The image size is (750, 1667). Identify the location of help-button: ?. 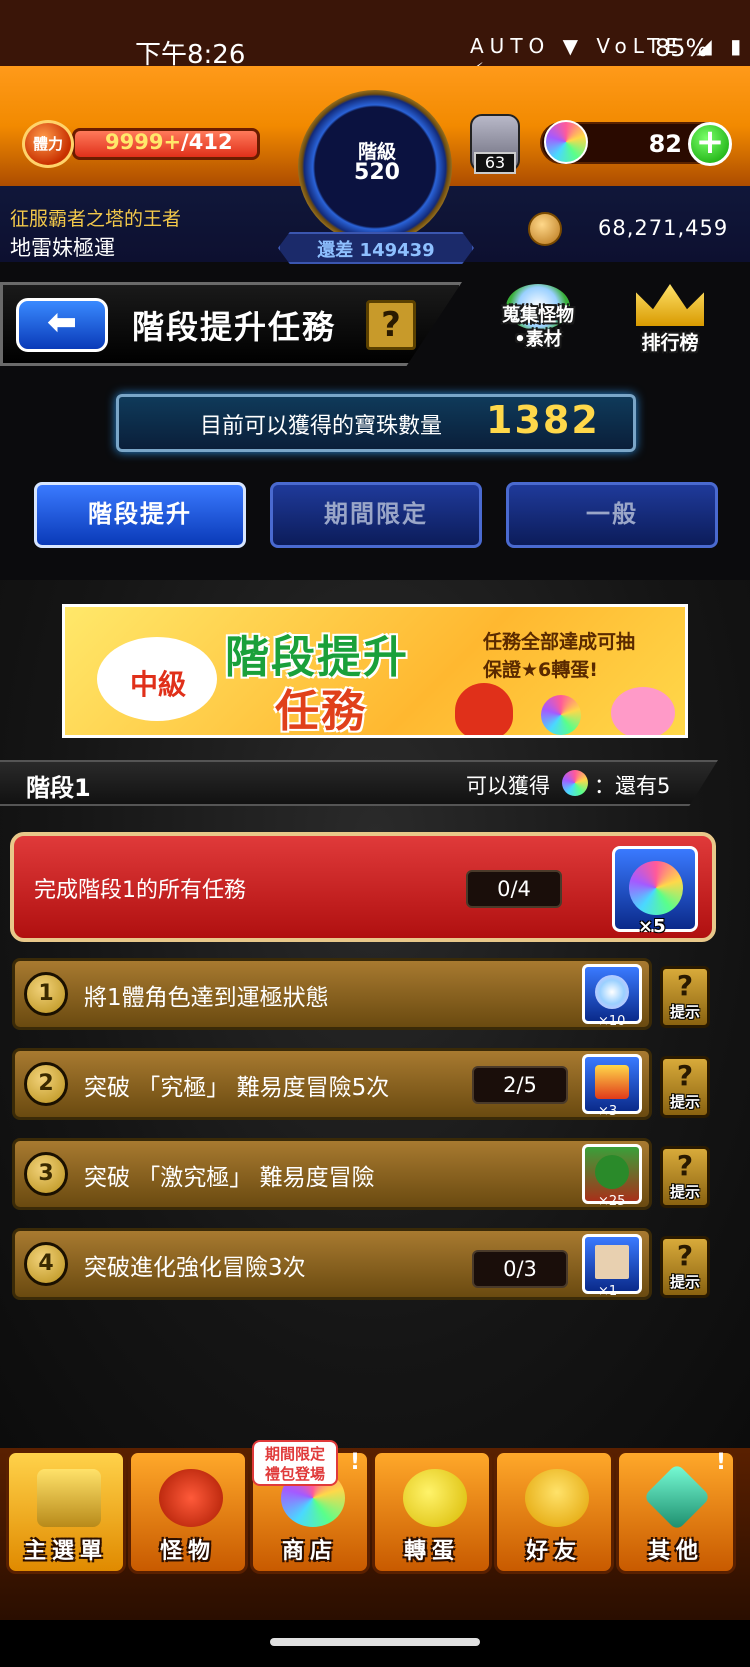
(391, 325).